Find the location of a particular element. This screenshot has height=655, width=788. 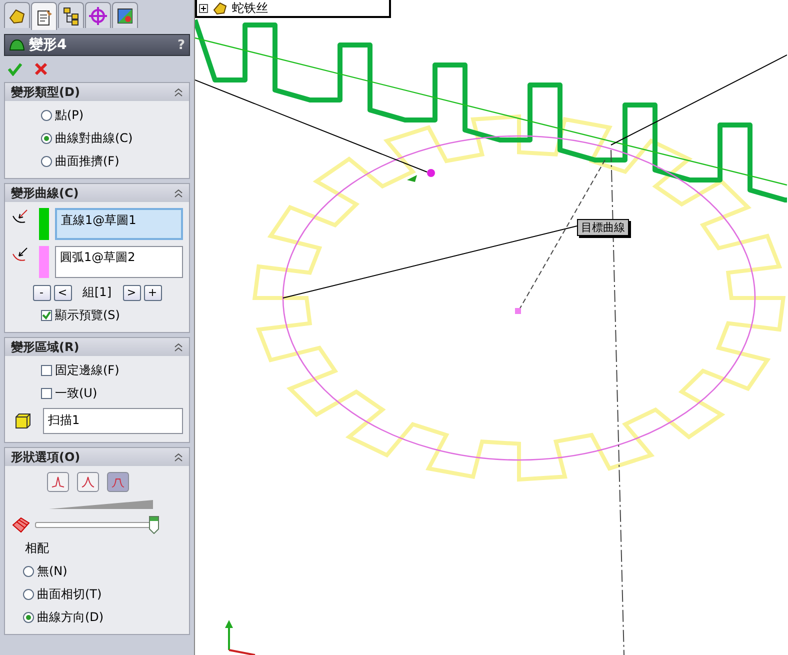

curve-list: 圓弧1@草圖2 is located at coordinates (119, 262).